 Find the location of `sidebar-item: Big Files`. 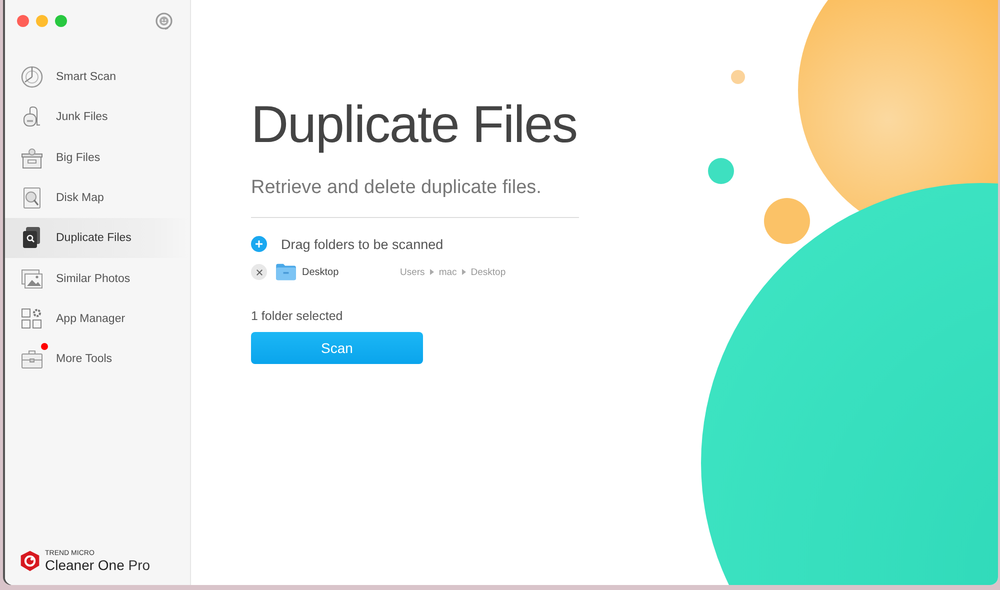

sidebar-item: Big Files is located at coordinates (97, 158).